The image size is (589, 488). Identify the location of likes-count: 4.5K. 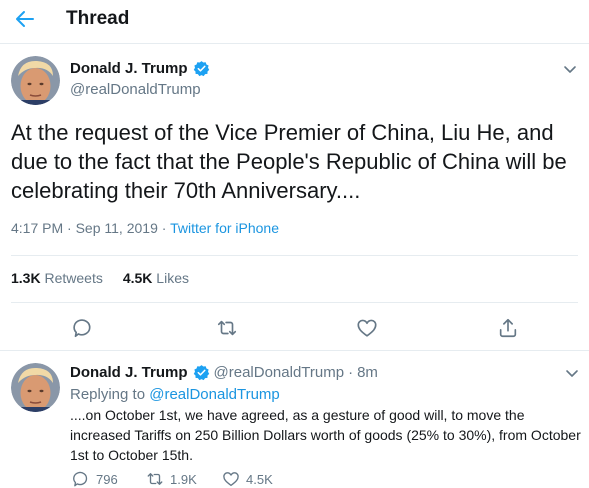
(137, 278).